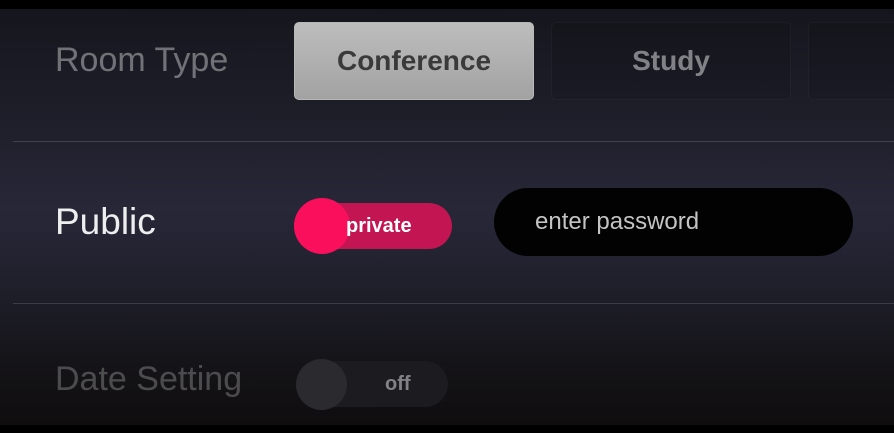 The image size is (894, 433). I want to click on room-type-study-button: Study, so click(671, 61).